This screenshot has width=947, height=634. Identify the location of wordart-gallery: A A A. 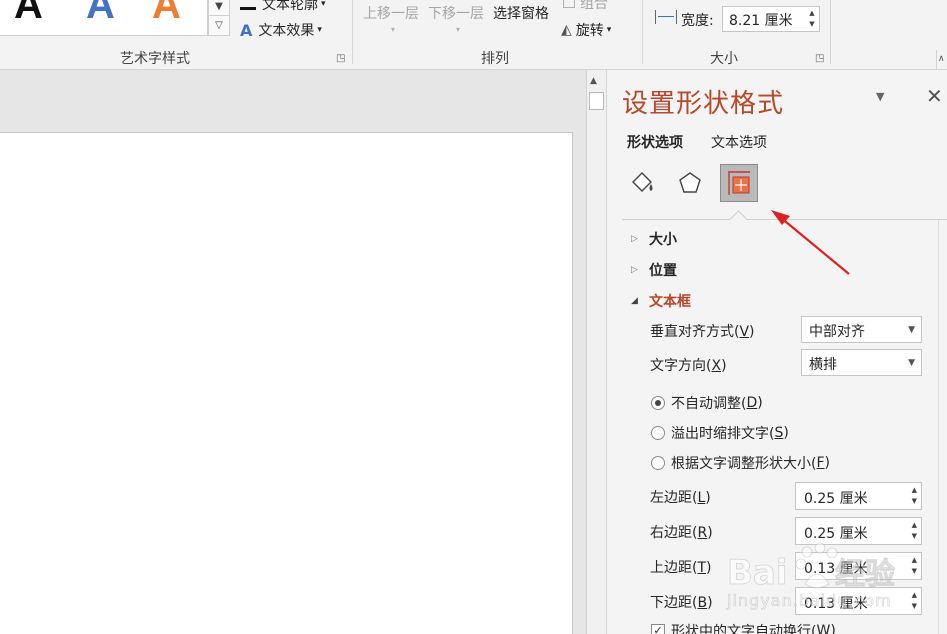
(104, 18).